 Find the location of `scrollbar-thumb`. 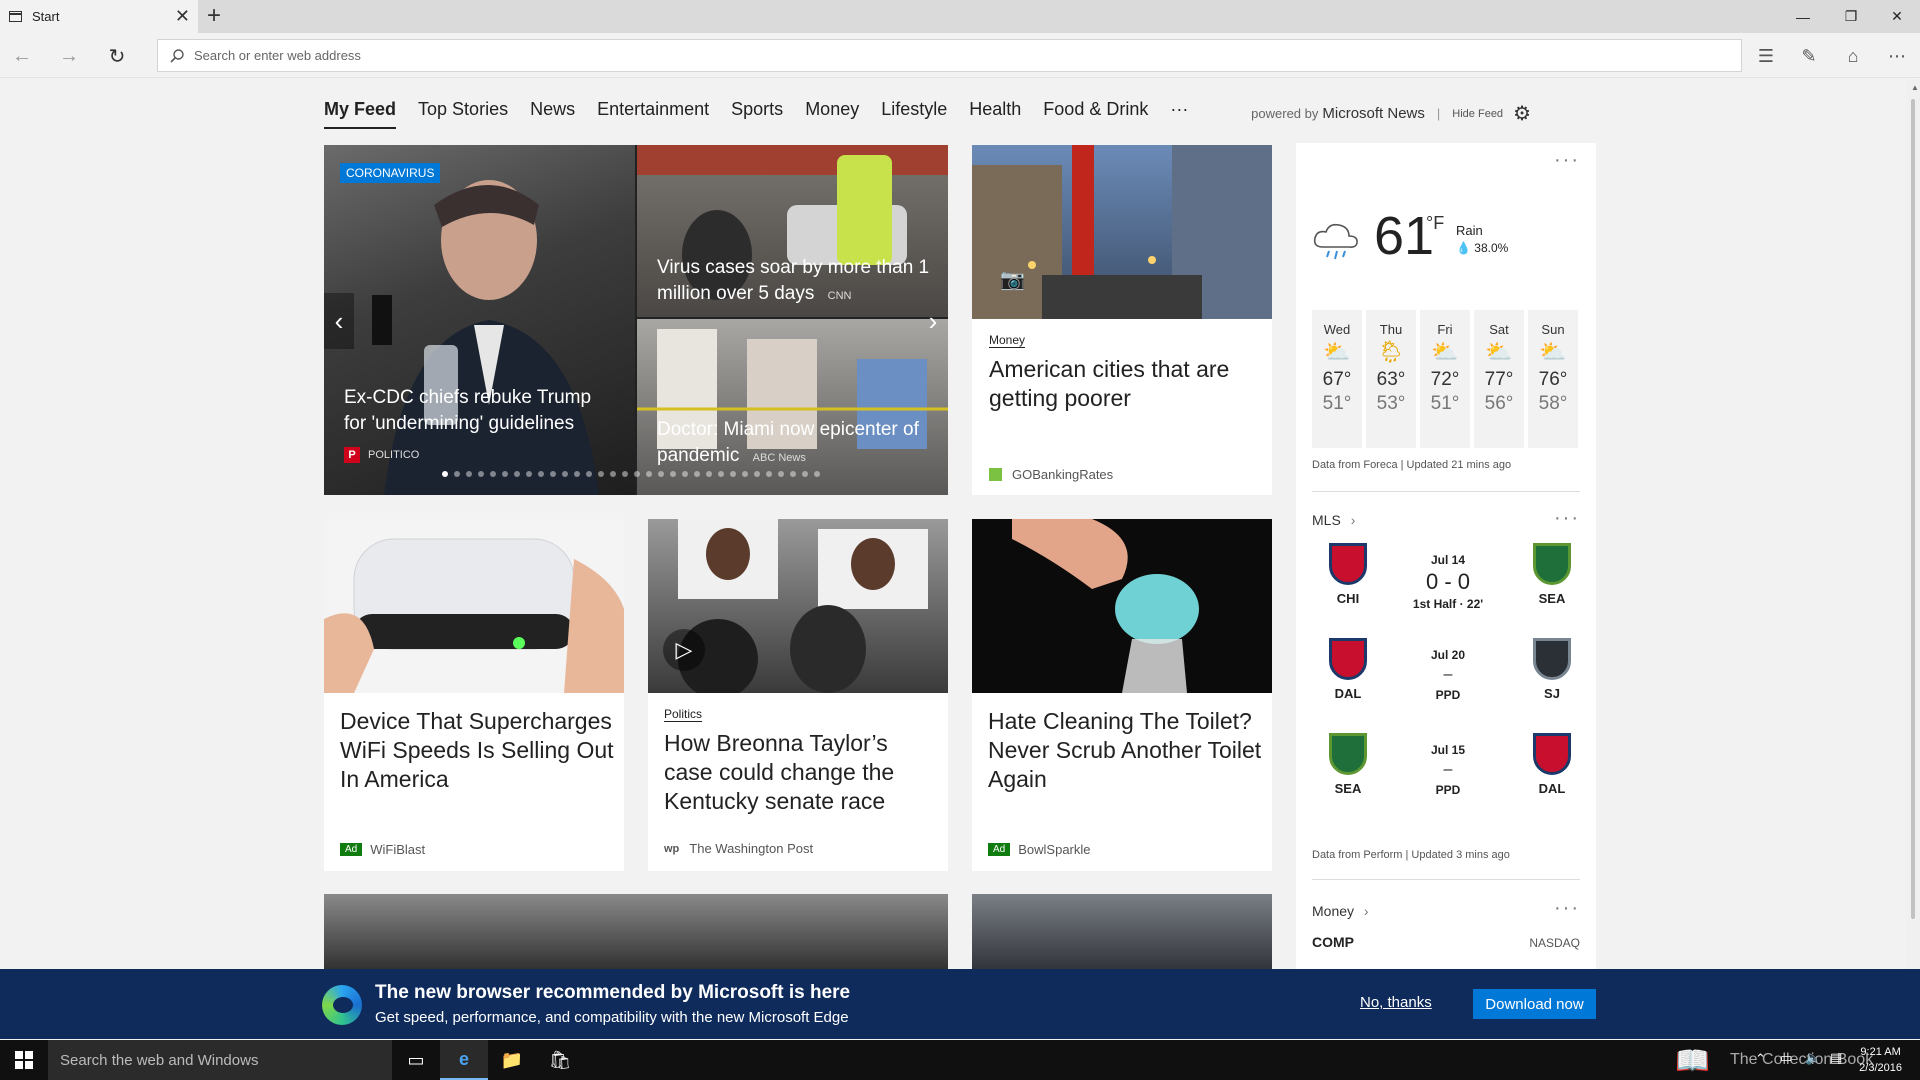

scrollbar-thumb is located at coordinates (1913, 509).